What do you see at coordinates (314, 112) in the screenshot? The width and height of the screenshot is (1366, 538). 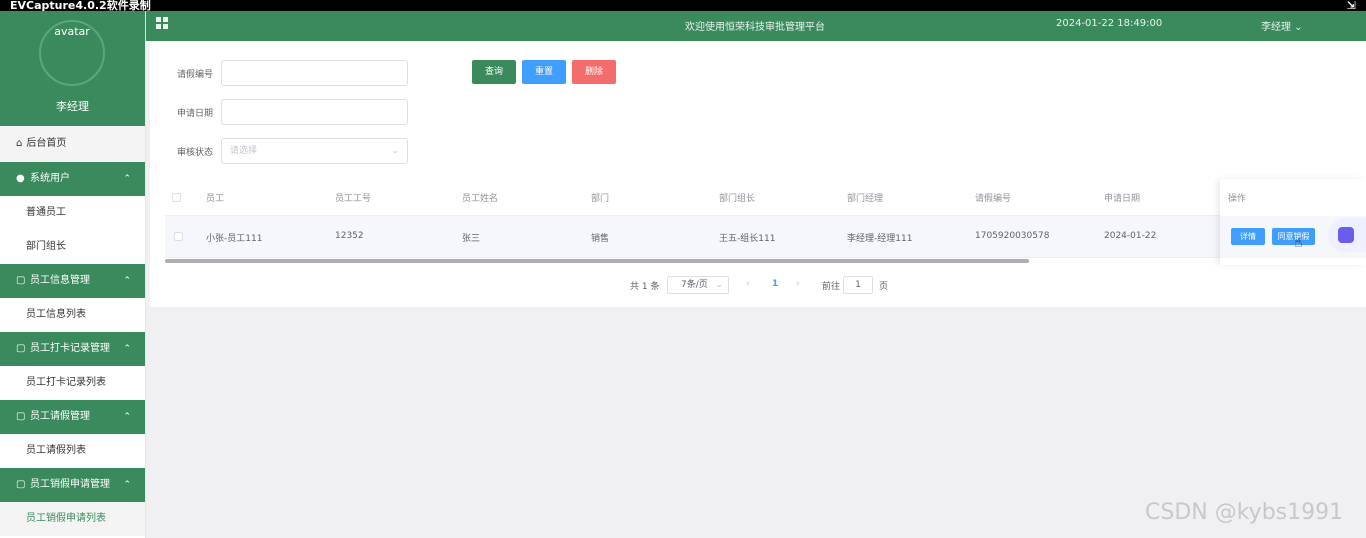 I see `apply-date-input` at bounding box center [314, 112].